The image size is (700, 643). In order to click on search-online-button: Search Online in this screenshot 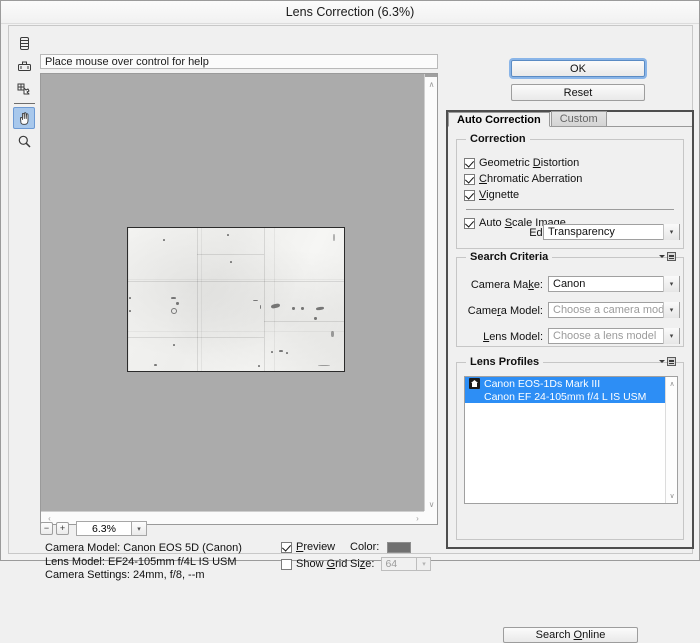, I will do `click(570, 635)`.